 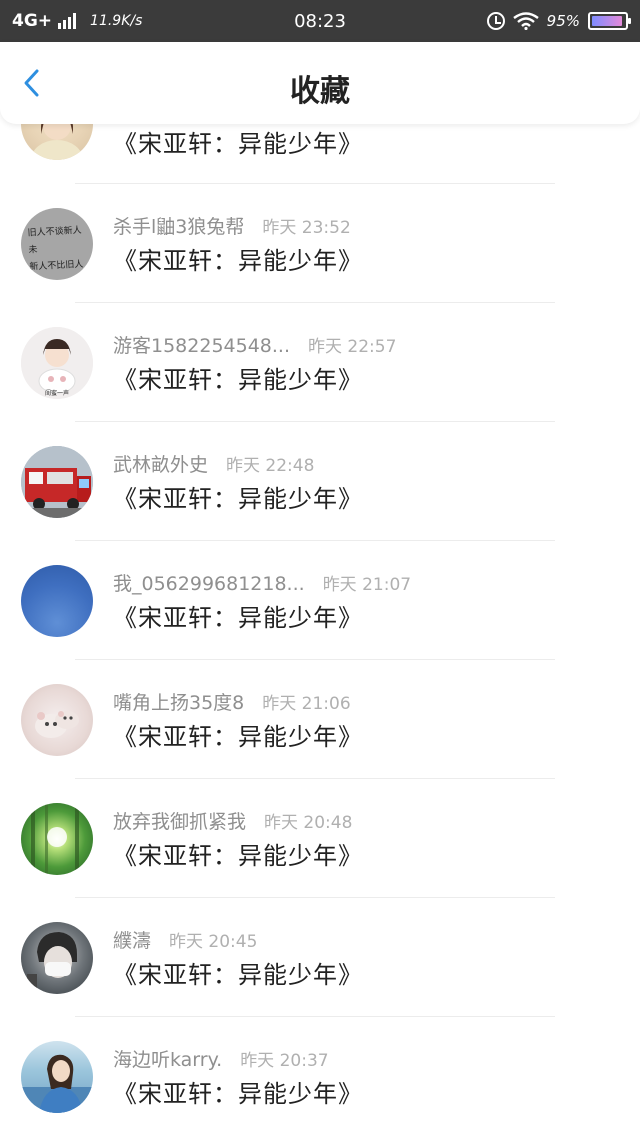 What do you see at coordinates (32, 21) in the screenshot?
I see `network-type: 4G+` at bounding box center [32, 21].